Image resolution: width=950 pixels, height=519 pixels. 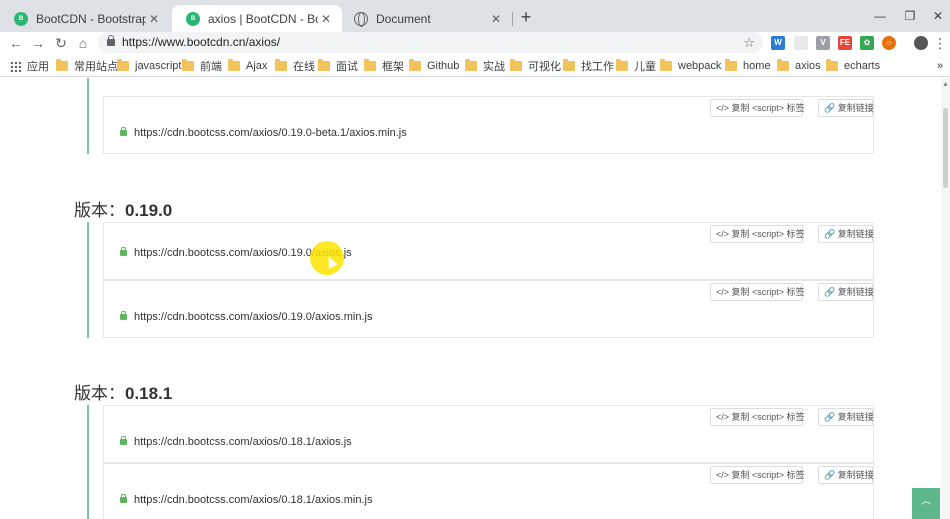 What do you see at coordinates (29, 66) in the screenshot?
I see `bookmark-apps: 应用` at bounding box center [29, 66].